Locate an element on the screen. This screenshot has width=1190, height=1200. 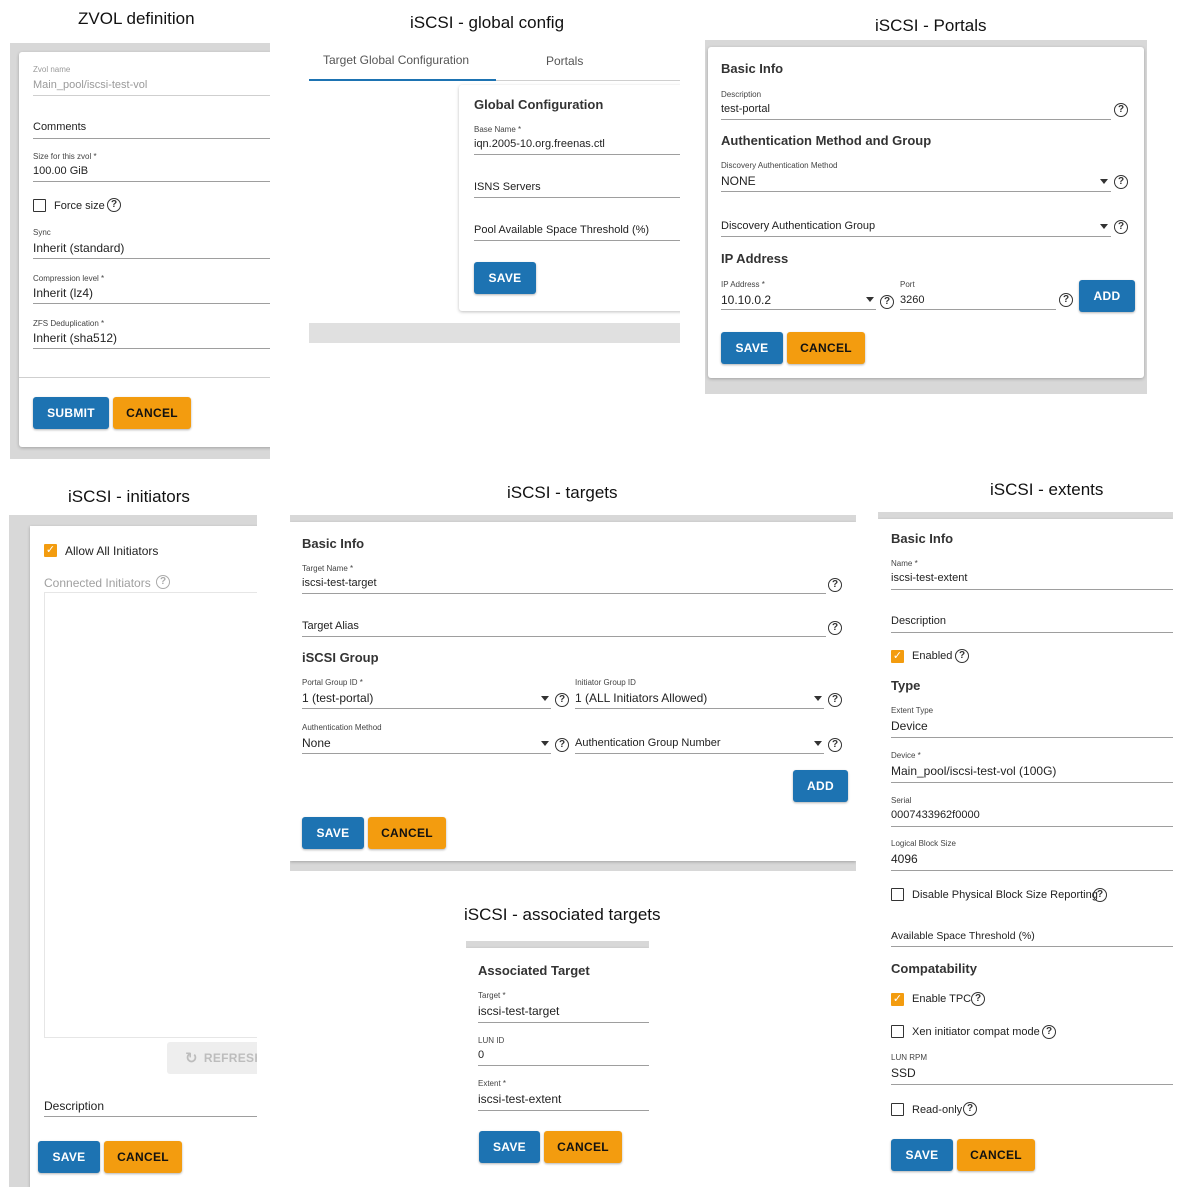
avail-threshold-field: Available Space Threshold (%) is located at coordinates (963, 936).